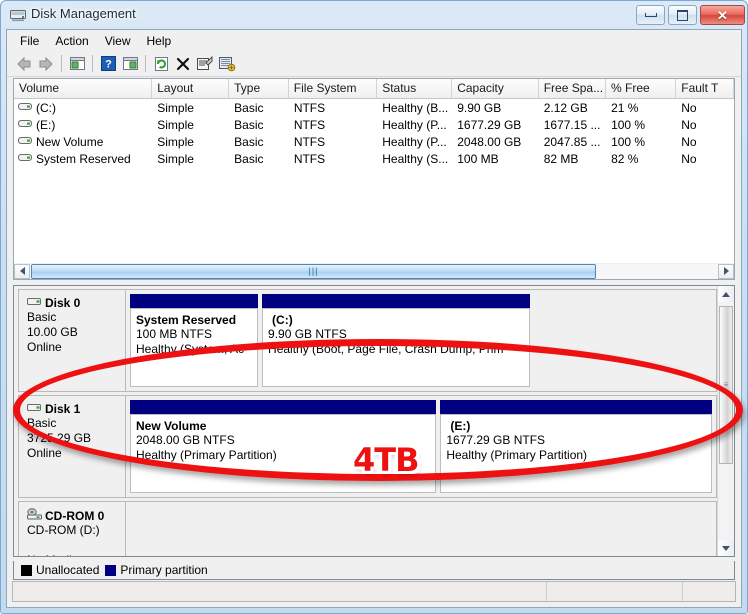 This screenshot has height=614, width=748. I want to click on scroll-thumb: |||, so click(313, 271).